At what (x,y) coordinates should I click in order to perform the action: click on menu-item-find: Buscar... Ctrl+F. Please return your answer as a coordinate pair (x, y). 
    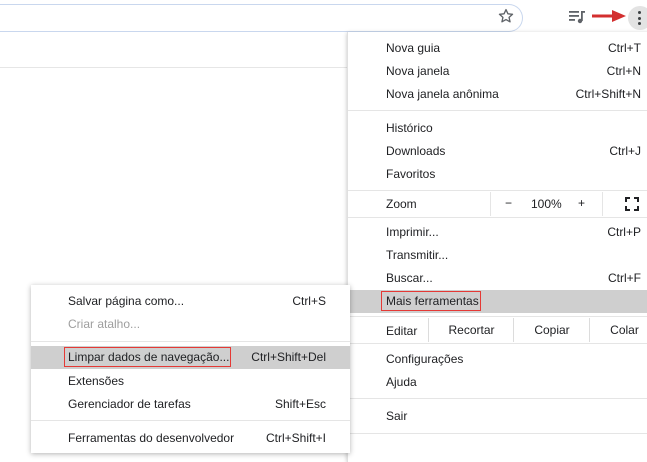
    Looking at the image, I should click on (497, 278).